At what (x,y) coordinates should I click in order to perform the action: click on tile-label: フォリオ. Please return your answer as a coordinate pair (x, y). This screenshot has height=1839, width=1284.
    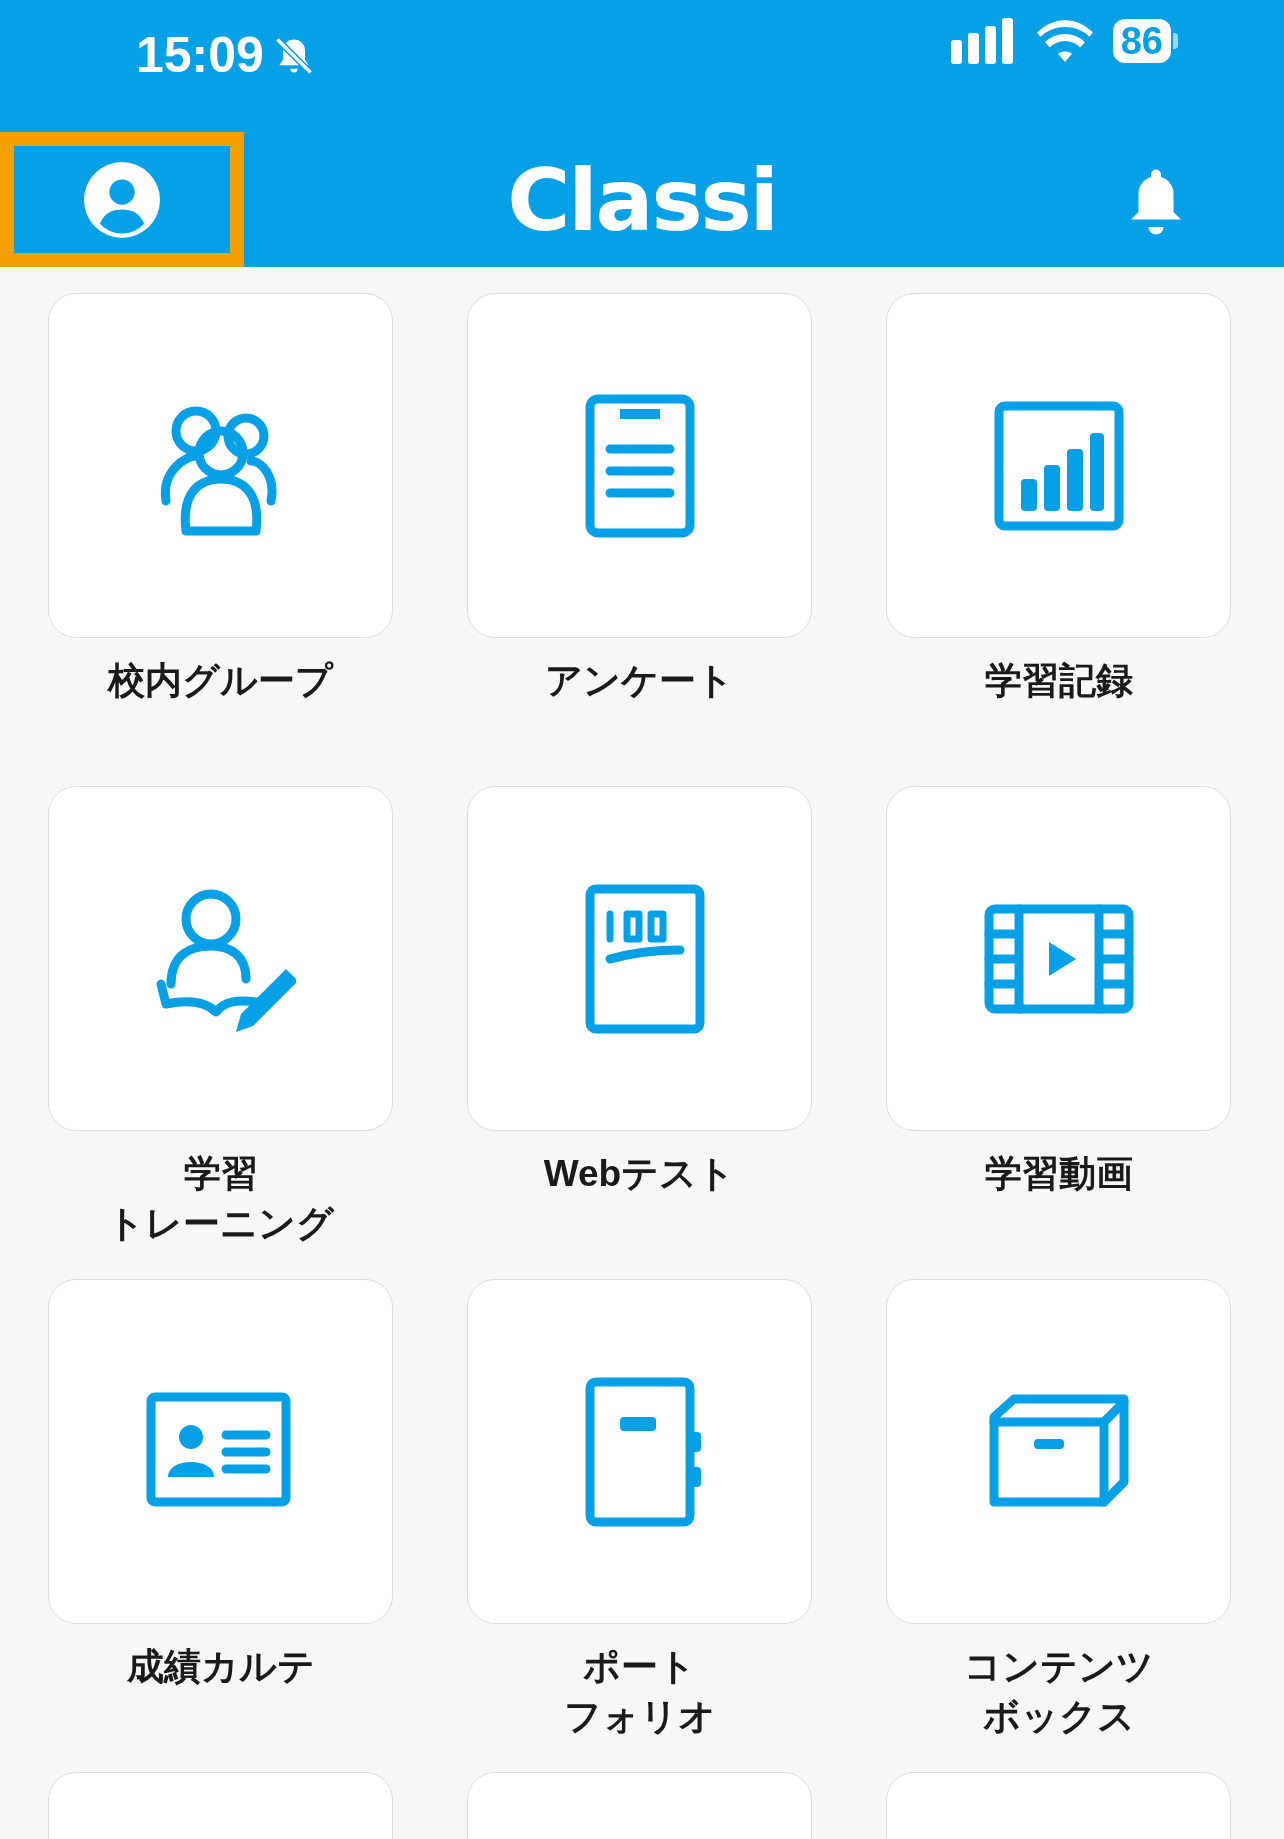
    Looking at the image, I should click on (639, 1717).